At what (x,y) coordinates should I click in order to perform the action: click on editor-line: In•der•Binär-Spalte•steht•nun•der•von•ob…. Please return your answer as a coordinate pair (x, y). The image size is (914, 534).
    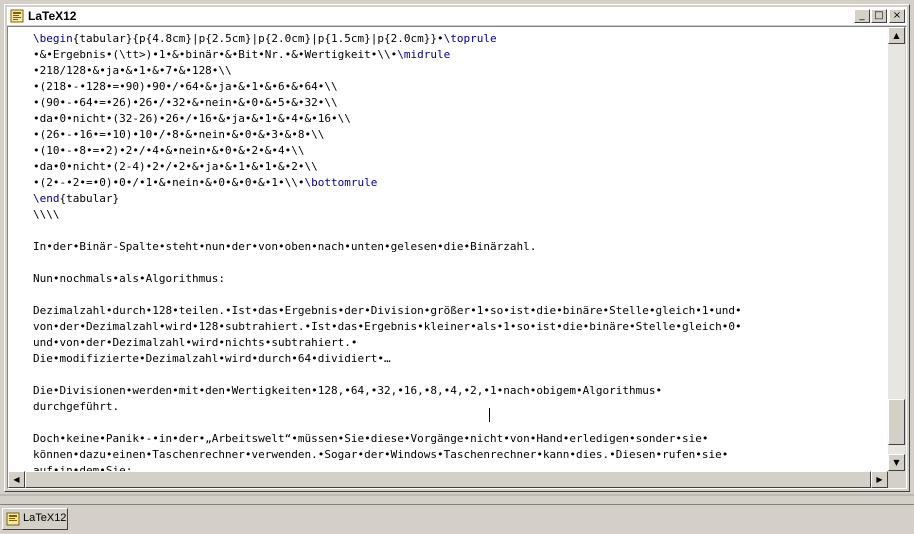
    Looking at the image, I should click on (387, 247).